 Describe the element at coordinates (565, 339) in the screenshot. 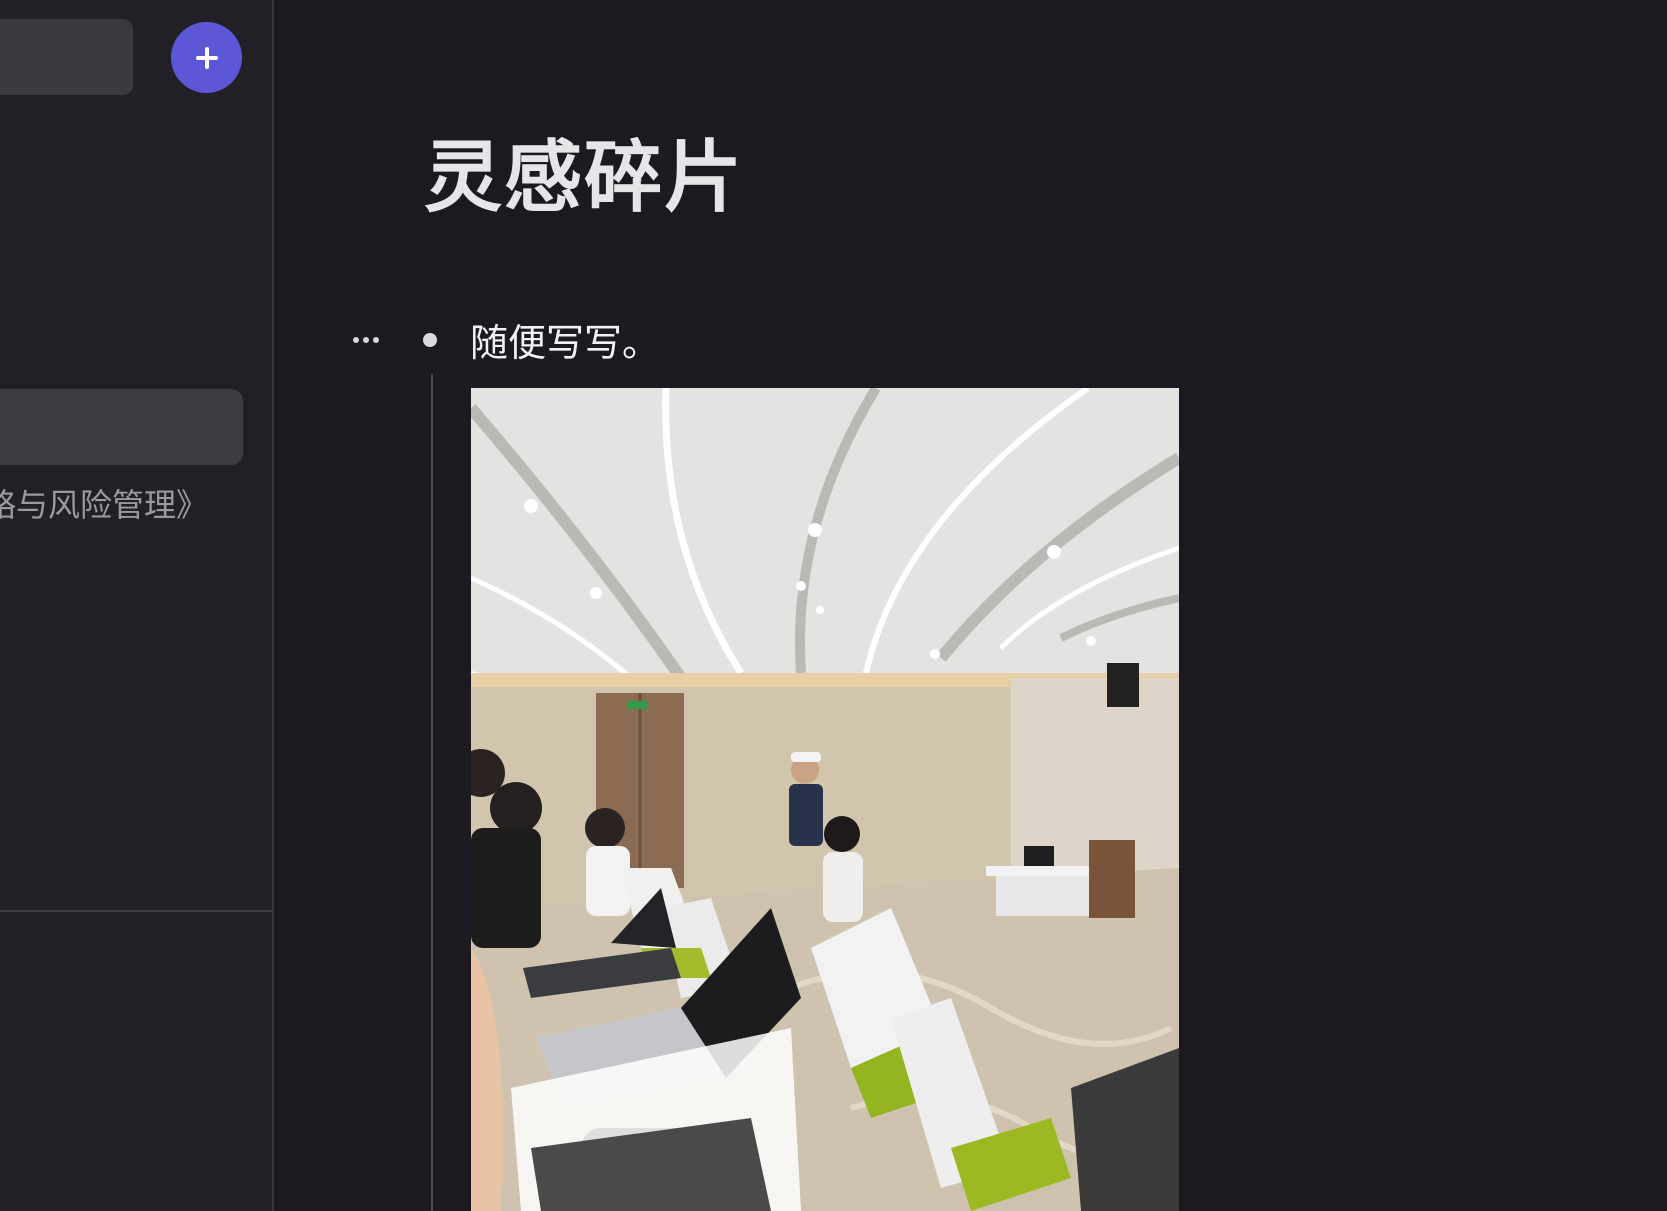

I see `block-text: 随便写写。` at that location.